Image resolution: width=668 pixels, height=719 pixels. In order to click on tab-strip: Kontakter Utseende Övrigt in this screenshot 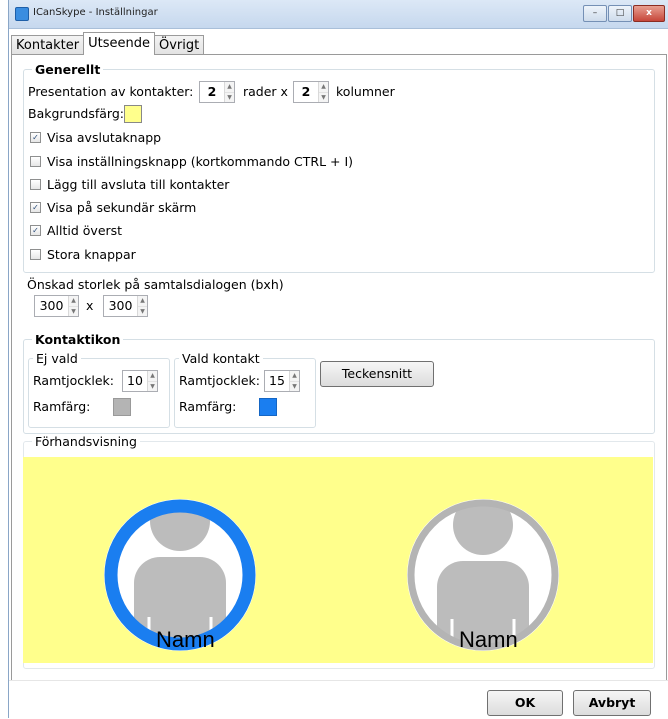, I will do `click(108, 43)`.